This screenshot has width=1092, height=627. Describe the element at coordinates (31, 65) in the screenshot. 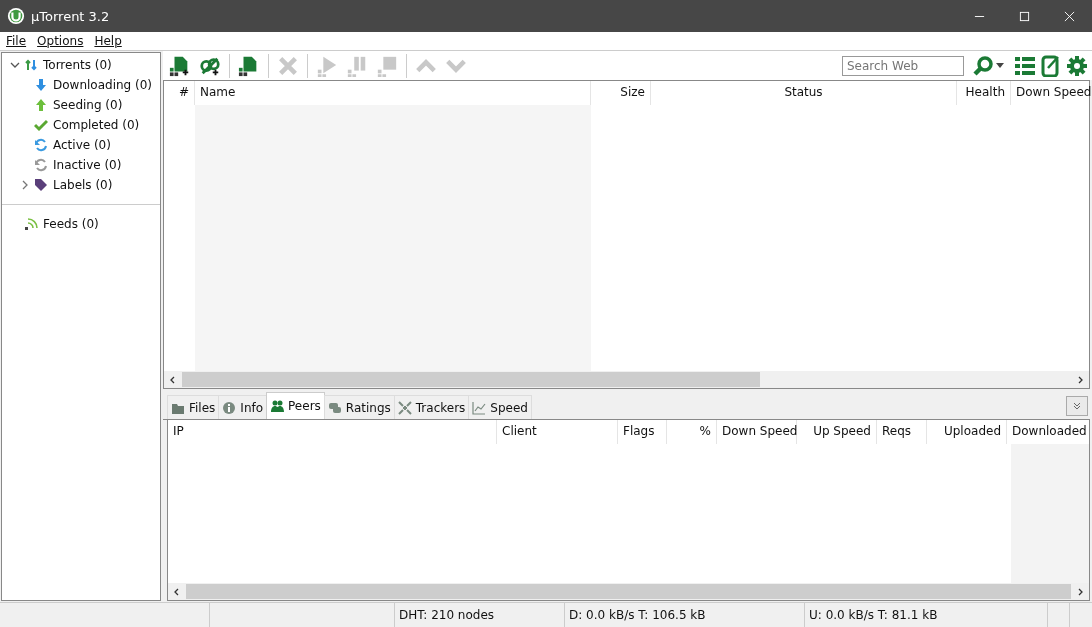

I see `up-down-arrows-icon` at that location.